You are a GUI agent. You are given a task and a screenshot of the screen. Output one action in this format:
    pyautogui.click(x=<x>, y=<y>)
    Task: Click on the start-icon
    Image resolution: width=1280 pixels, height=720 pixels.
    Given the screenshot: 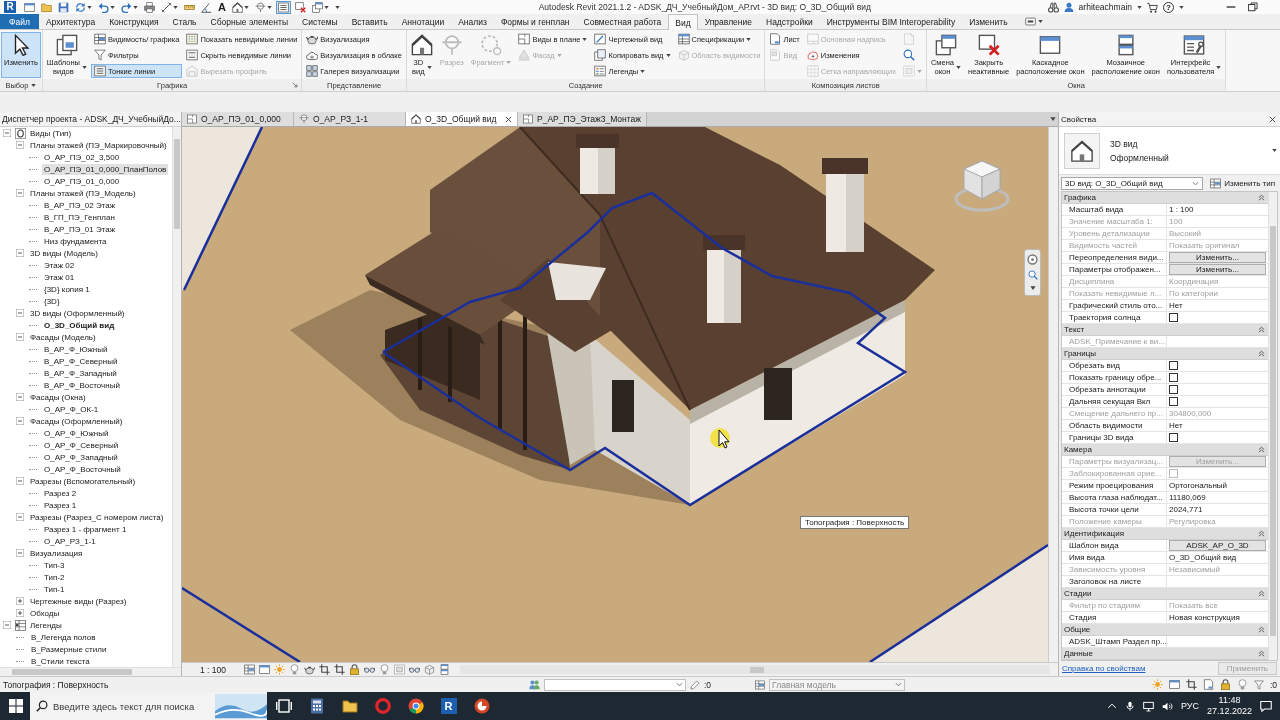 What is the action you would take?
    pyautogui.click(x=16, y=706)
    